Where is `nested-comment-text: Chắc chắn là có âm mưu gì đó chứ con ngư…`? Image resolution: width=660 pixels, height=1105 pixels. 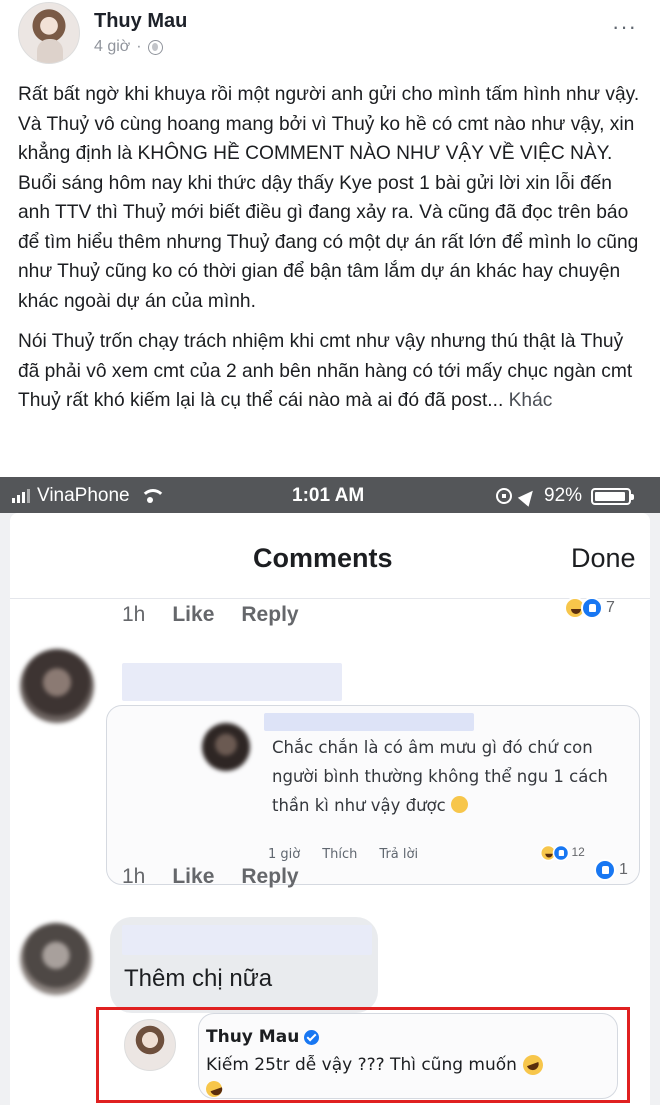 nested-comment-text: Chắc chắn là có âm mưu gì đó chứ con ngư… is located at coordinates (442, 776).